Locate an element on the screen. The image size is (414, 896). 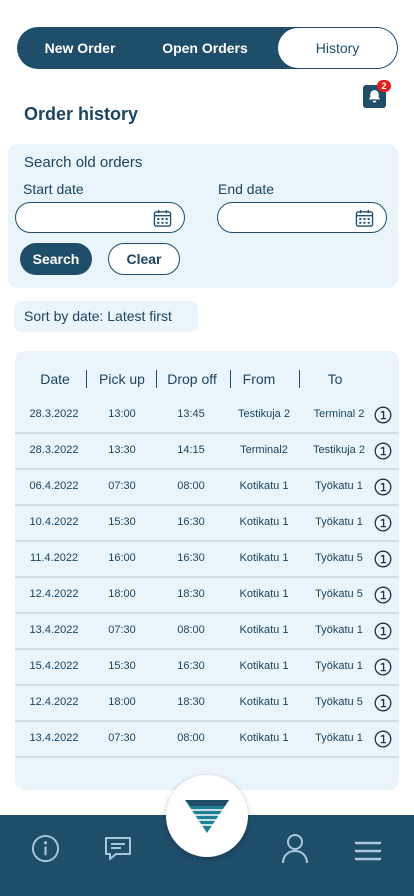
cell-from: Terminal2 is located at coordinates (264, 450).